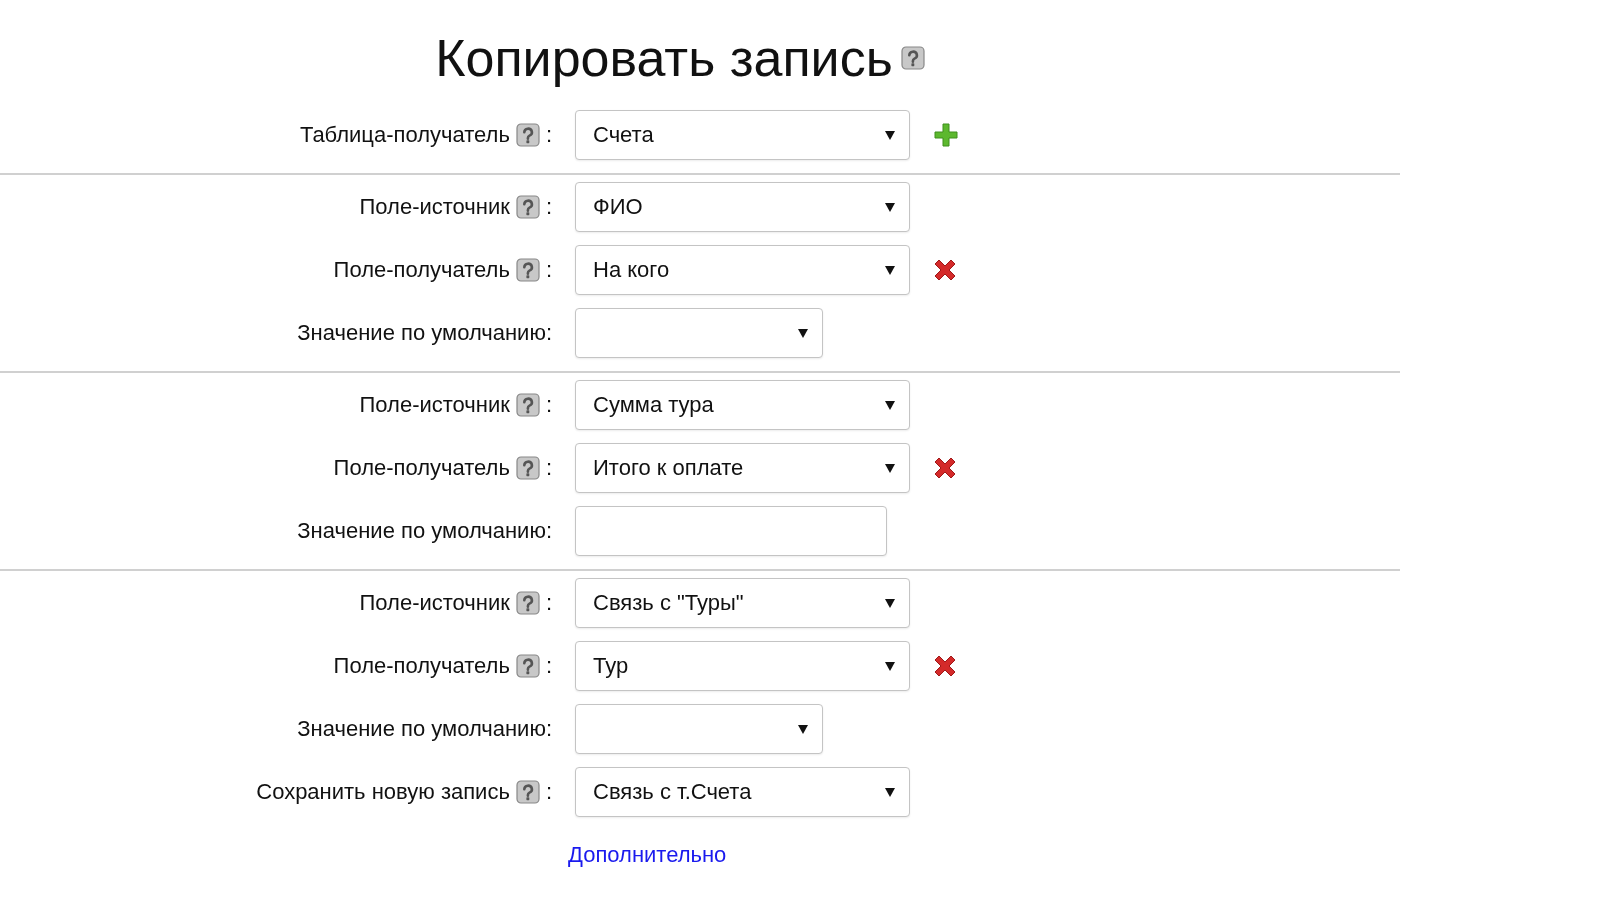 The width and height of the screenshot is (1600, 908). Describe the element at coordinates (647, 855) in the screenshot. I see `more-link: Дополнительно` at that location.